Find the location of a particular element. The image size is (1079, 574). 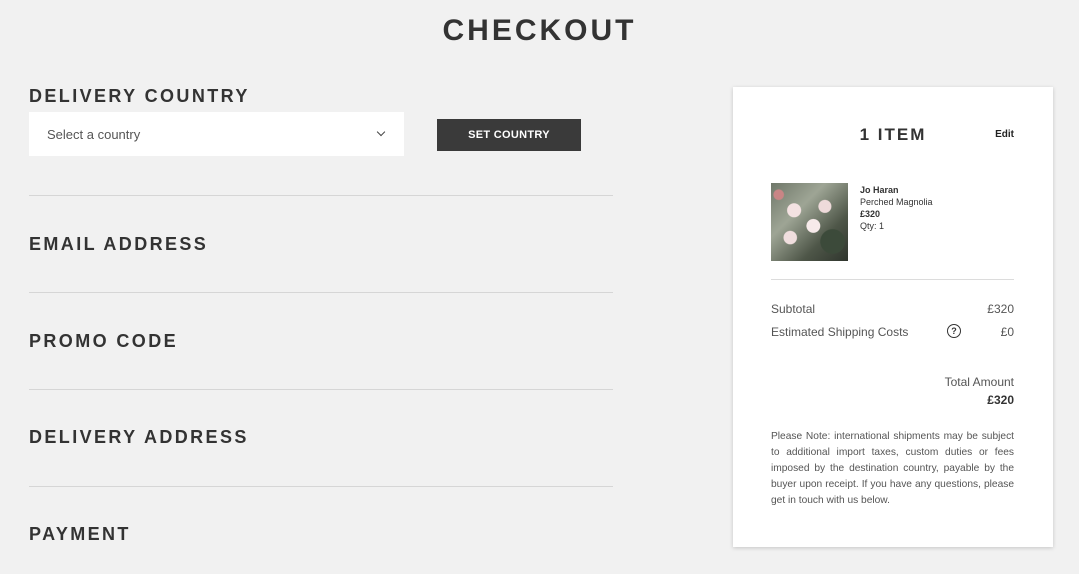

payment-section: PAYMENT is located at coordinates (80, 534).